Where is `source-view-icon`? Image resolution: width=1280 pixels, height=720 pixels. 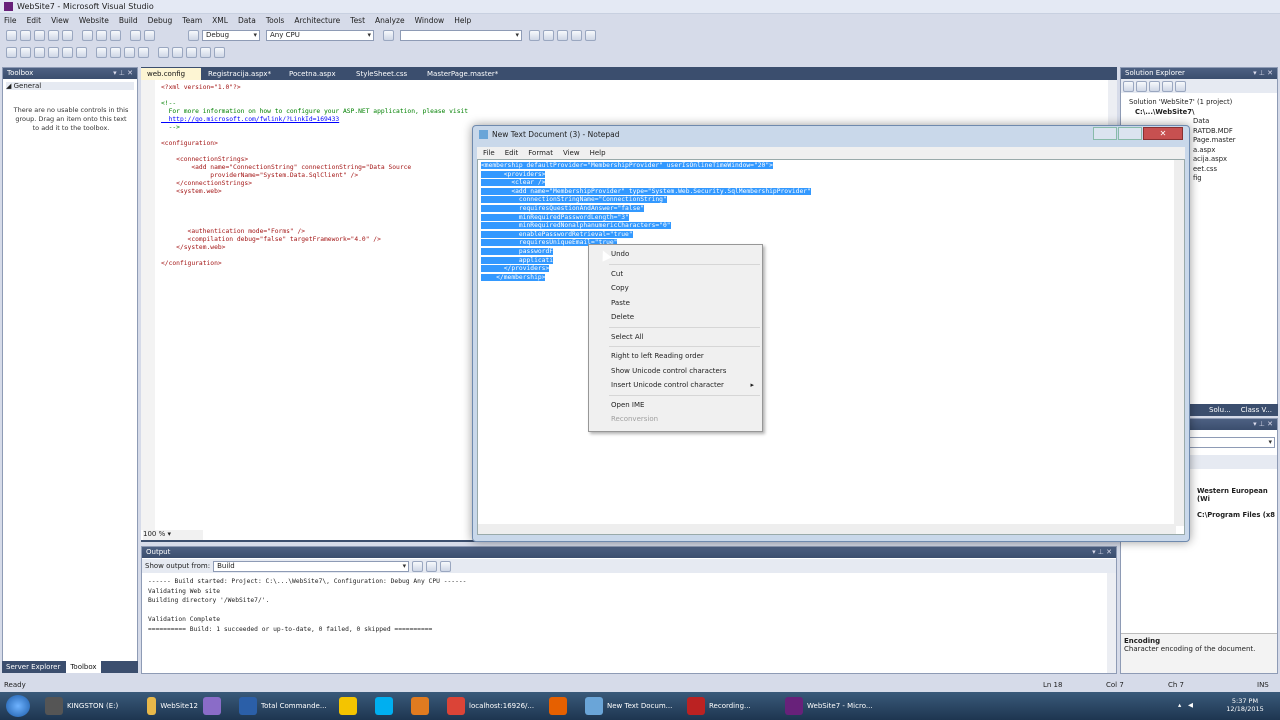
source-view-icon is located at coordinates (219, 52).